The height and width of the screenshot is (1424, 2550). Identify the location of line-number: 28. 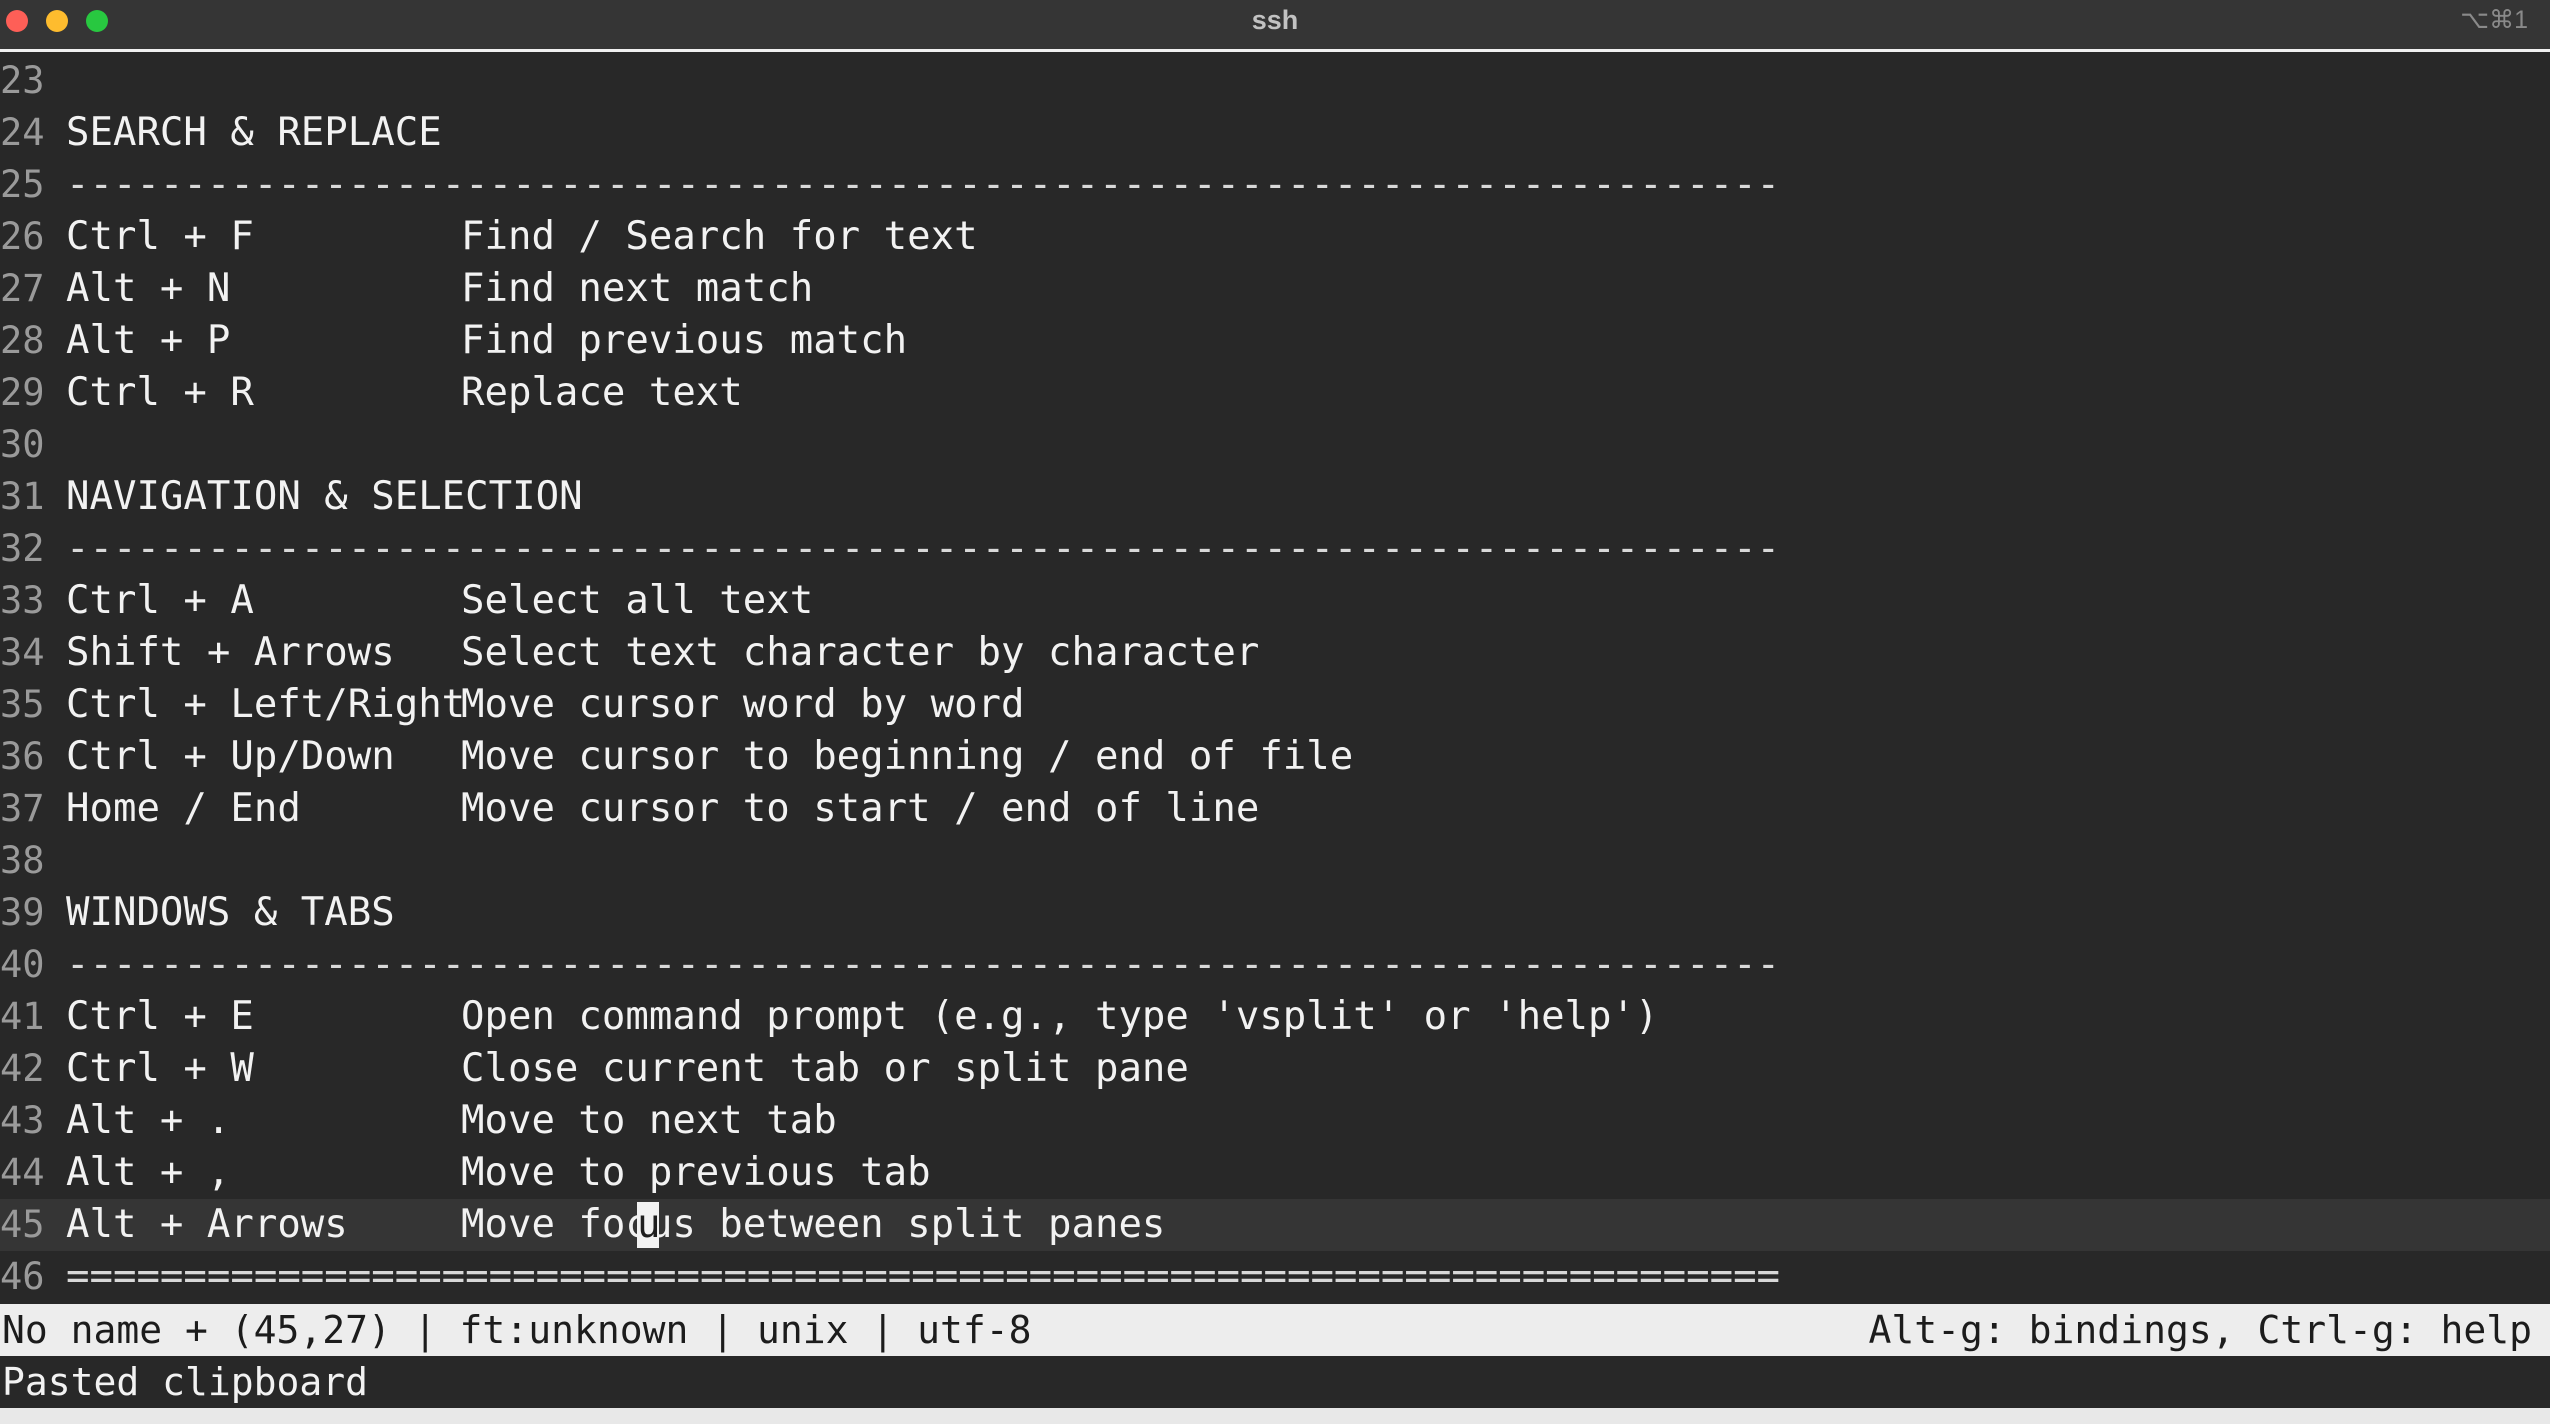
(22, 340).